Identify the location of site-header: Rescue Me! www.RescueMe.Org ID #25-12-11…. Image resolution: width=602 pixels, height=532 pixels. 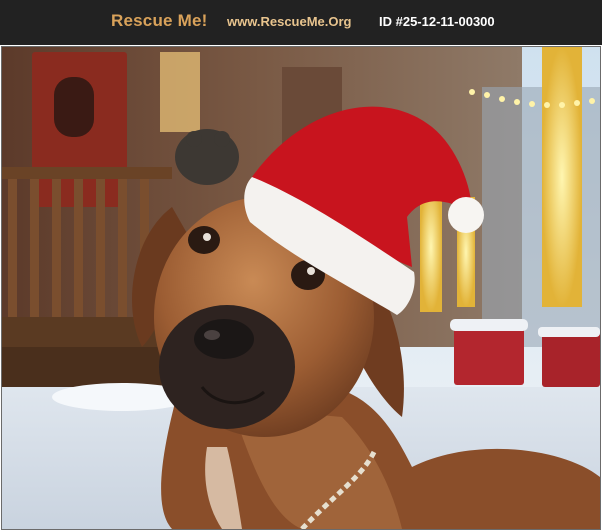
(301, 22).